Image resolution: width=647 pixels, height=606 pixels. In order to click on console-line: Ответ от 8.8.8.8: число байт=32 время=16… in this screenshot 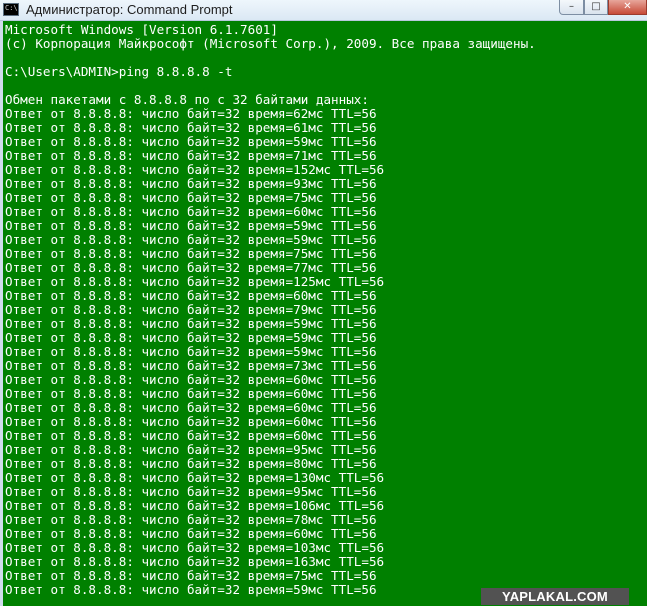, I will do `click(195, 561)`.